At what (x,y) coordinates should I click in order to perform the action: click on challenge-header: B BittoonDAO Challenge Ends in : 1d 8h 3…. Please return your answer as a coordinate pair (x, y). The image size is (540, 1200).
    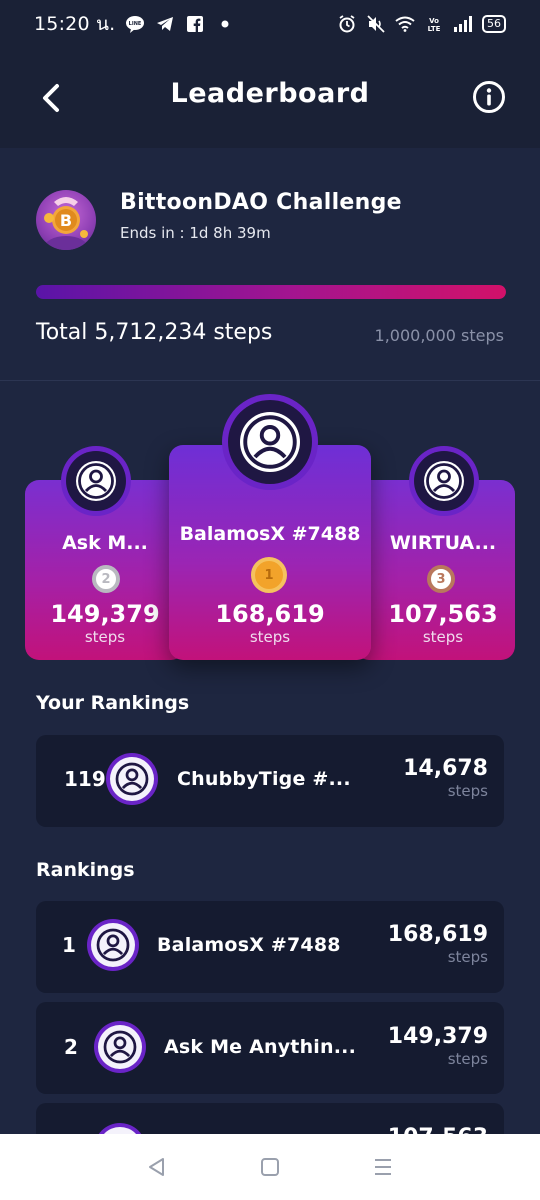
    Looking at the image, I should click on (271, 222).